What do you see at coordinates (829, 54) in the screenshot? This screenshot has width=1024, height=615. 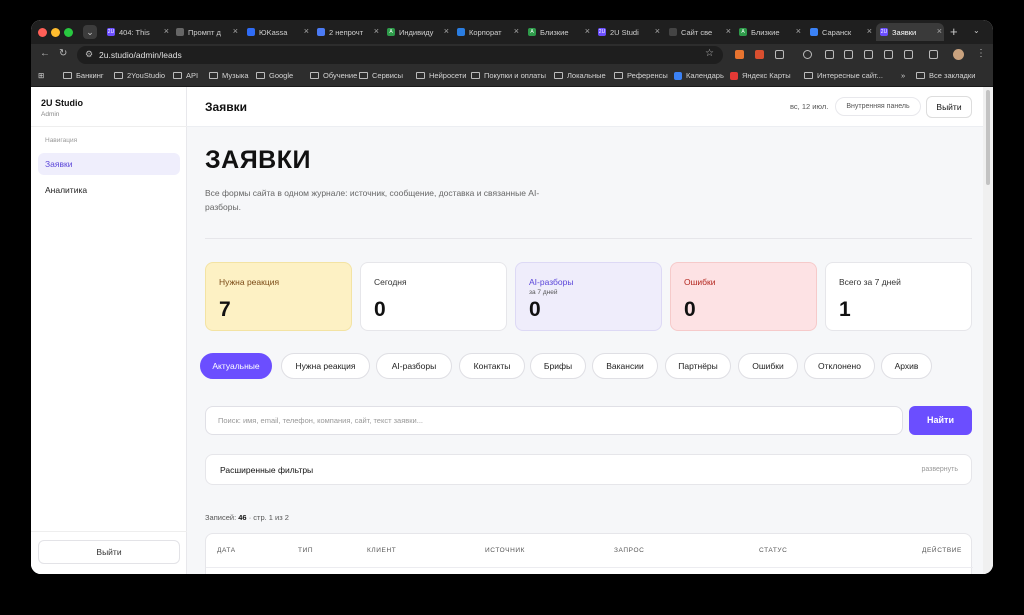 I see `trash-icon` at bounding box center [829, 54].